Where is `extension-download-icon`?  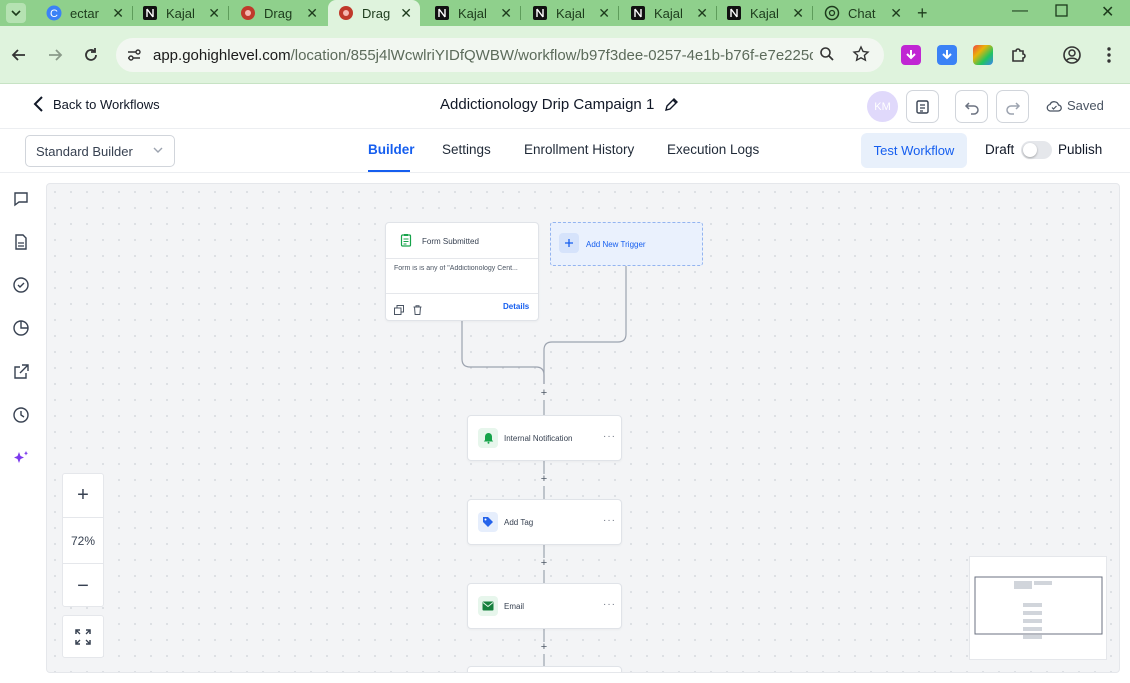 extension-download-icon is located at coordinates (911, 55).